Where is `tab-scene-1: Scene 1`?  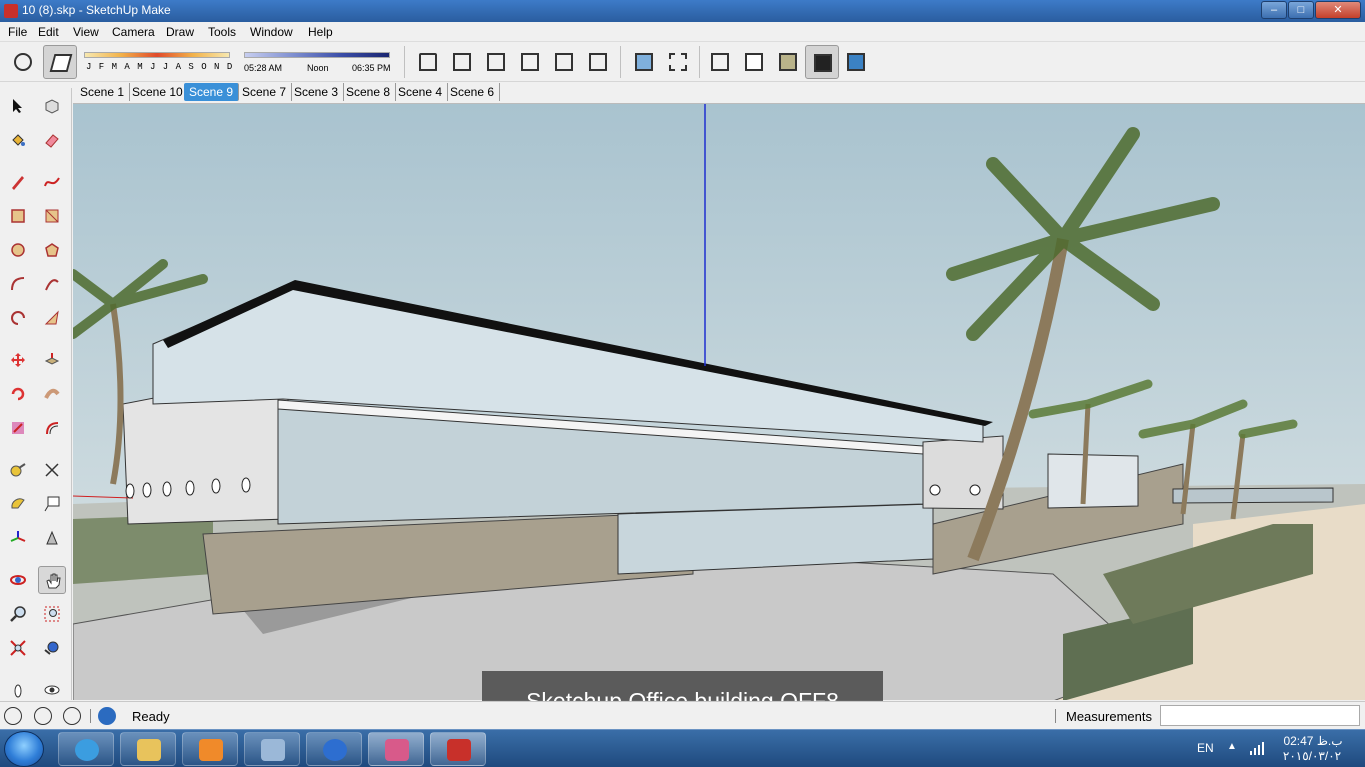
tab-scene-1: Scene 1 is located at coordinates (103, 92).